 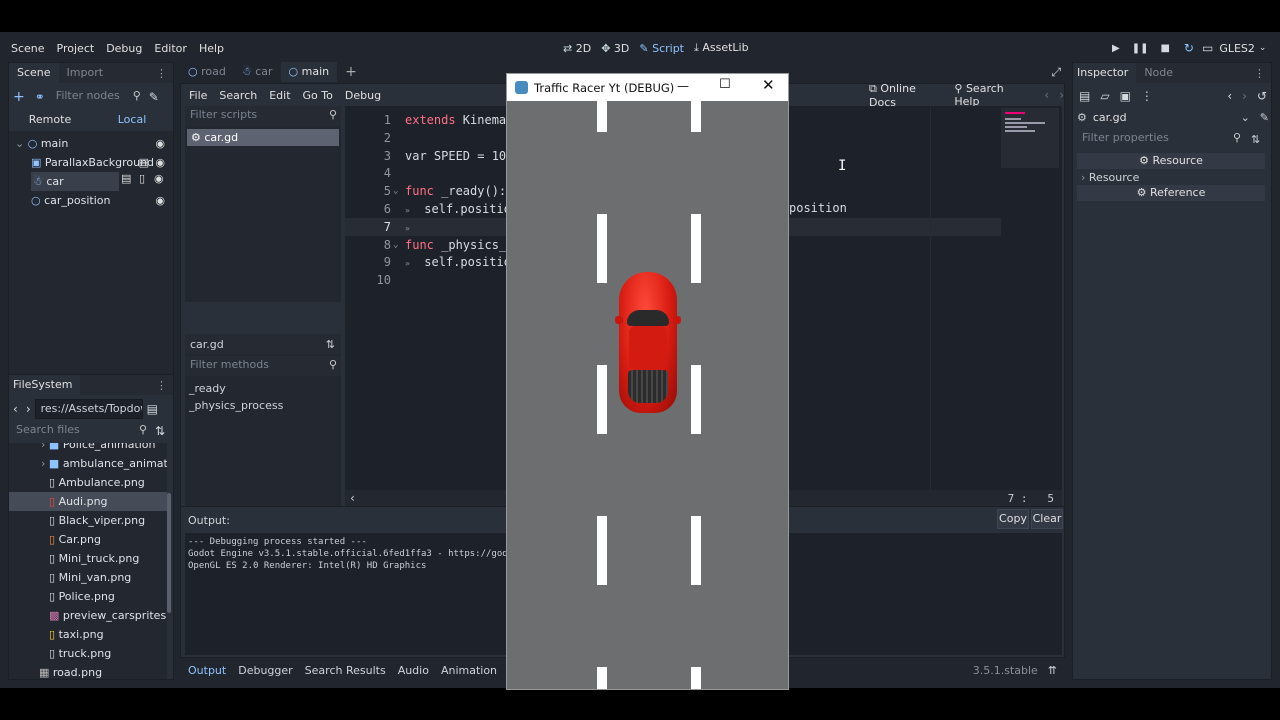 What do you see at coordinates (88, 482) in the screenshot?
I see `file-item: ▯ Ambulance.png` at bounding box center [88, 482].